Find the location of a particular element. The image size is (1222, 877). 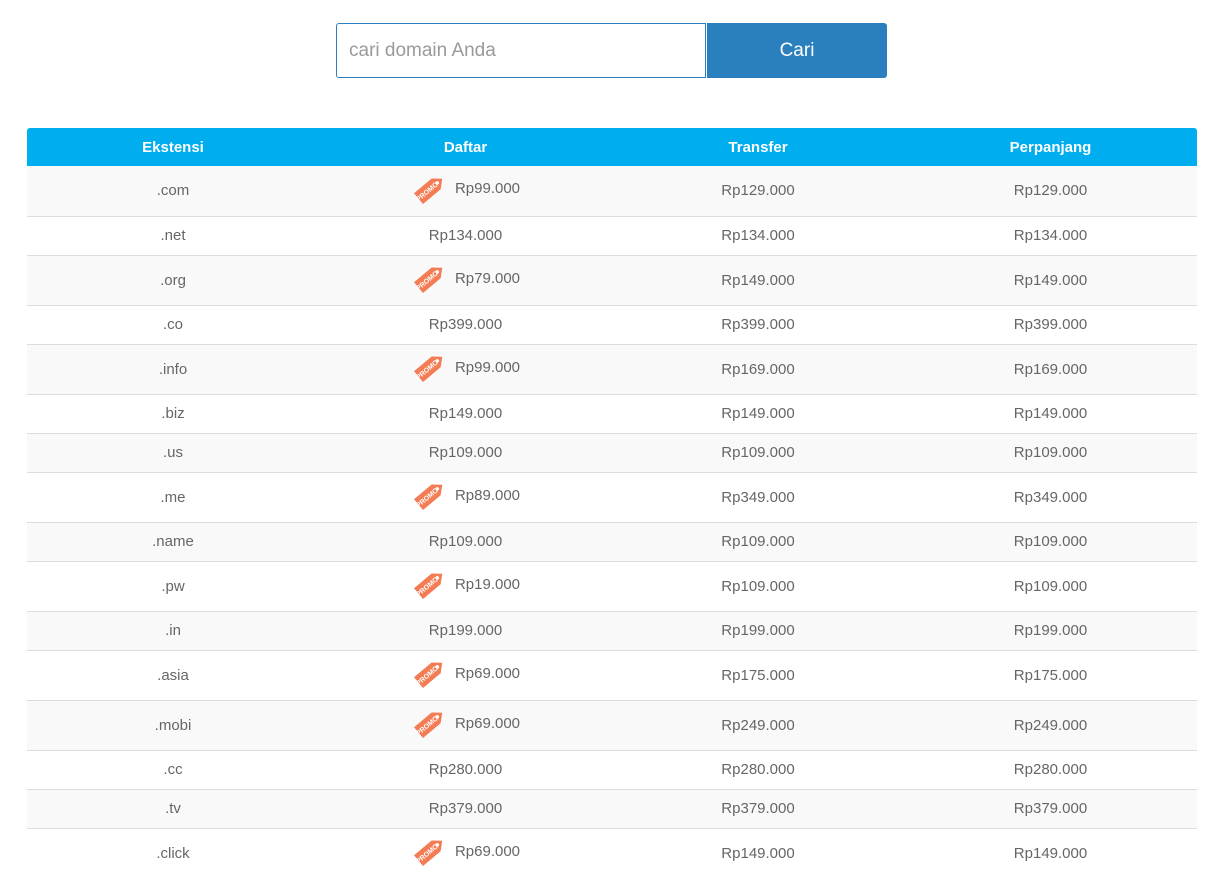

table-row: .me PROMO Rp89.000 Rp349.000 Rp349.000 is located at coordinates (612, 497).